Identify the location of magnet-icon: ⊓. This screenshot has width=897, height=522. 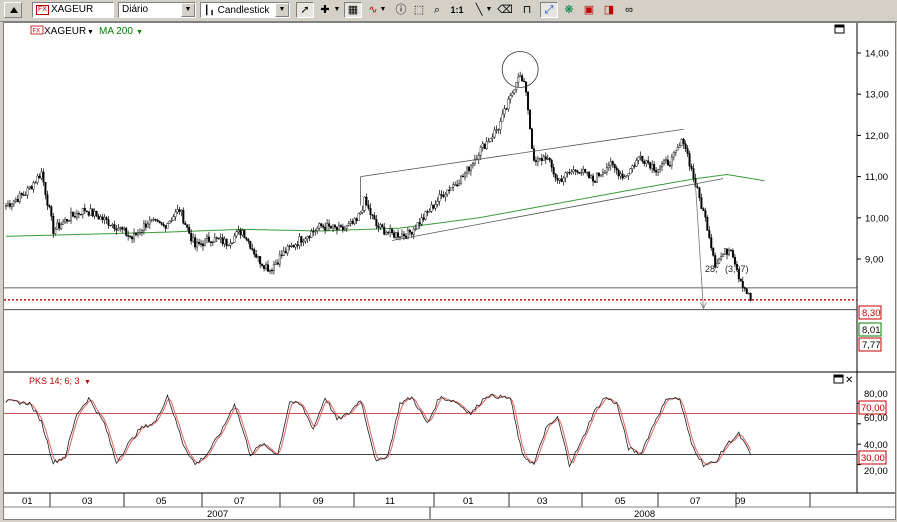
(527, 10).